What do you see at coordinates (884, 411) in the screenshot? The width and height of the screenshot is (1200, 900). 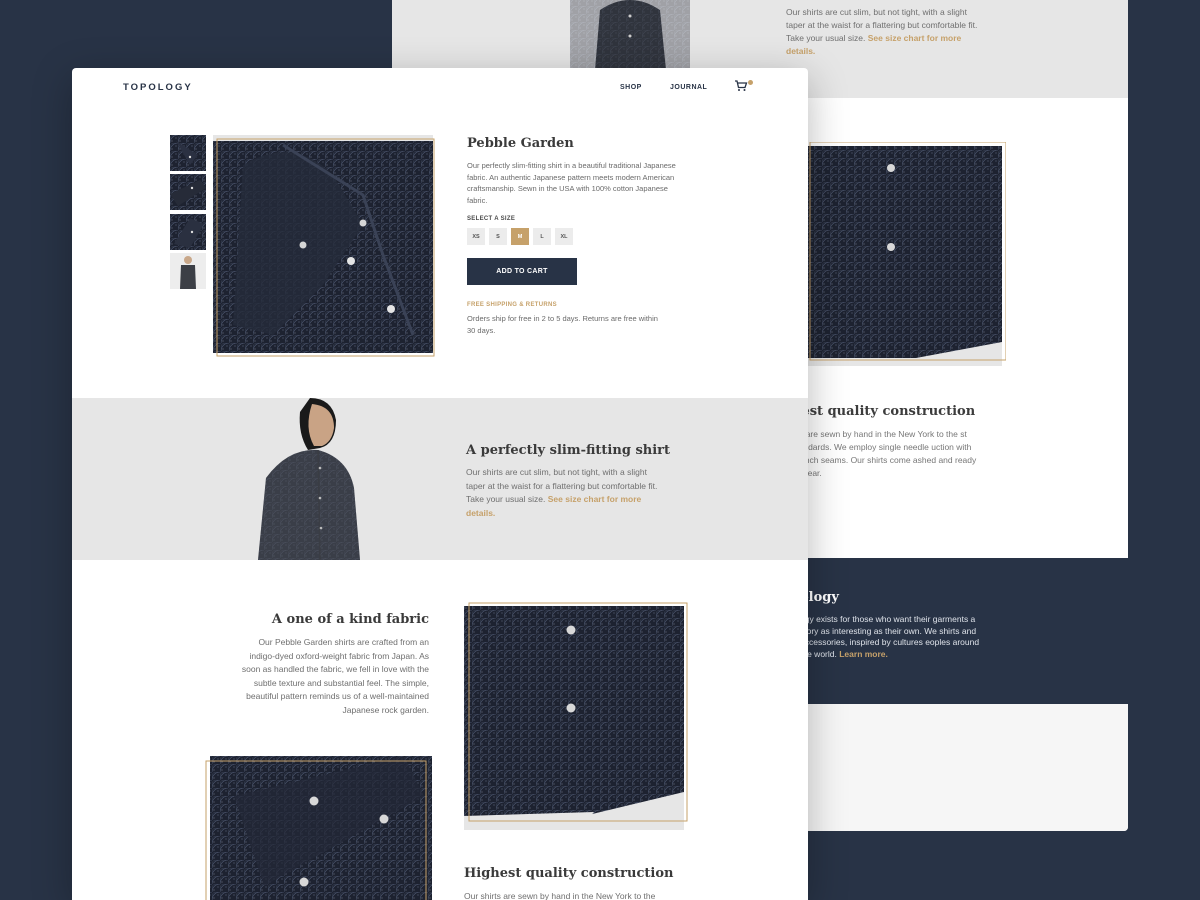 I see `background-construction-title: hest quality construction` at bounding box center [884, 411].